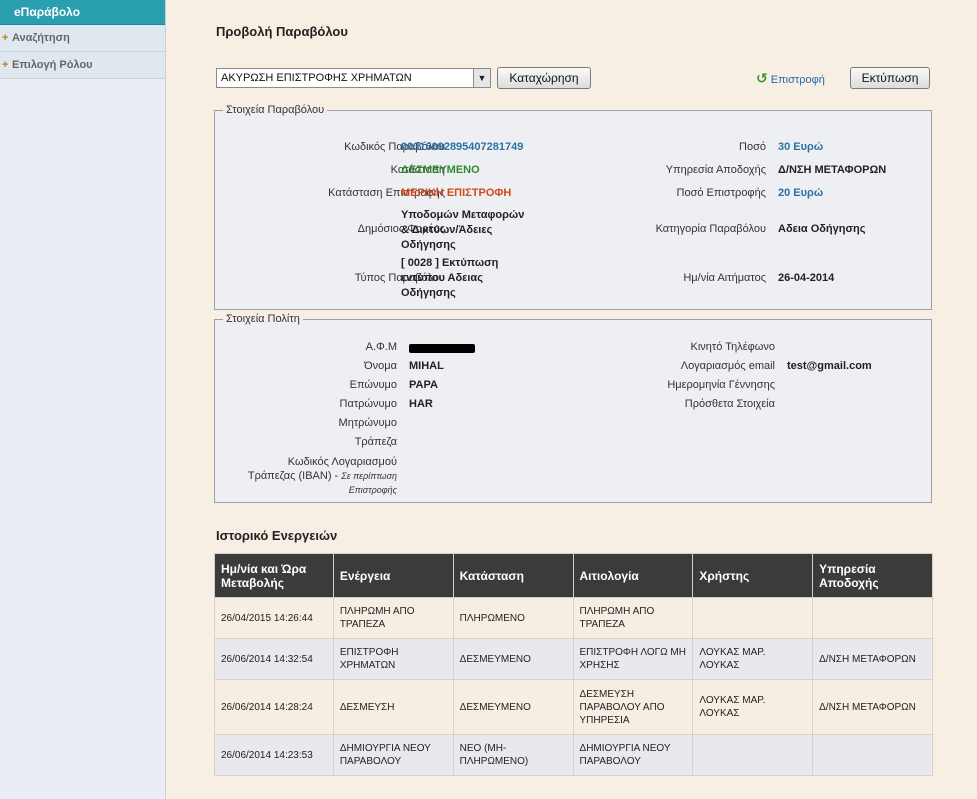  What do you see at coordinates (721, 385) in the screenshot?
I see `birth-date-label: Ημερομηνία Γέννησης` at bounding box center [721, 385].